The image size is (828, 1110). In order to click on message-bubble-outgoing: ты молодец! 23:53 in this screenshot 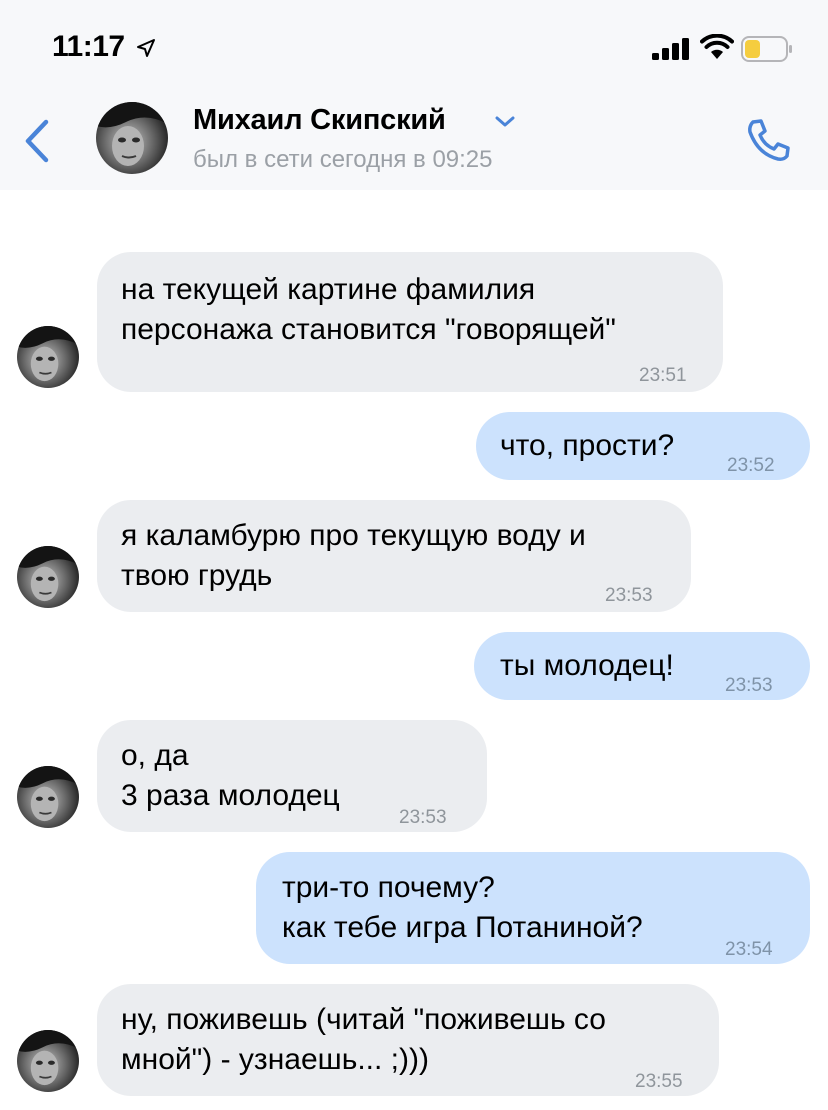, I will do `click(642, 666)`.